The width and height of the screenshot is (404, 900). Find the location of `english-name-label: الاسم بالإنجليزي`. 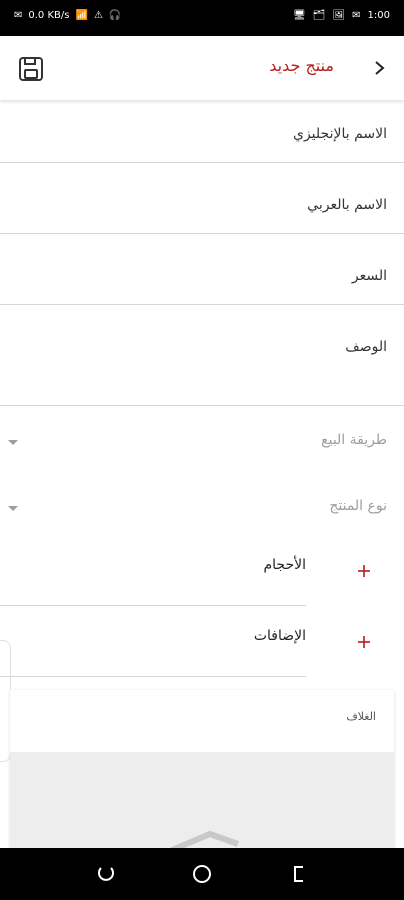

english-name-label: الاسم بالإنجليزي is located at coordinates (340, 134).